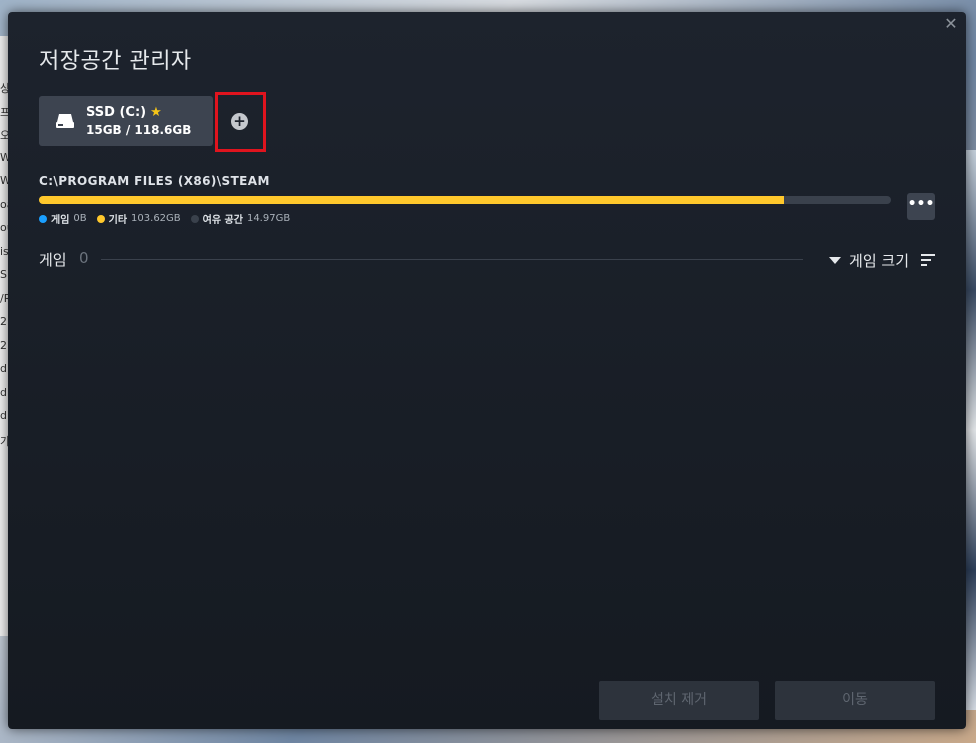  What do you see at coordinates (7, 336) in the screenshot?
I see `background-window-edge: 상 프 오 W Woa ou is S/R 2 2 d d d 가` at bounding box center [7, 336].